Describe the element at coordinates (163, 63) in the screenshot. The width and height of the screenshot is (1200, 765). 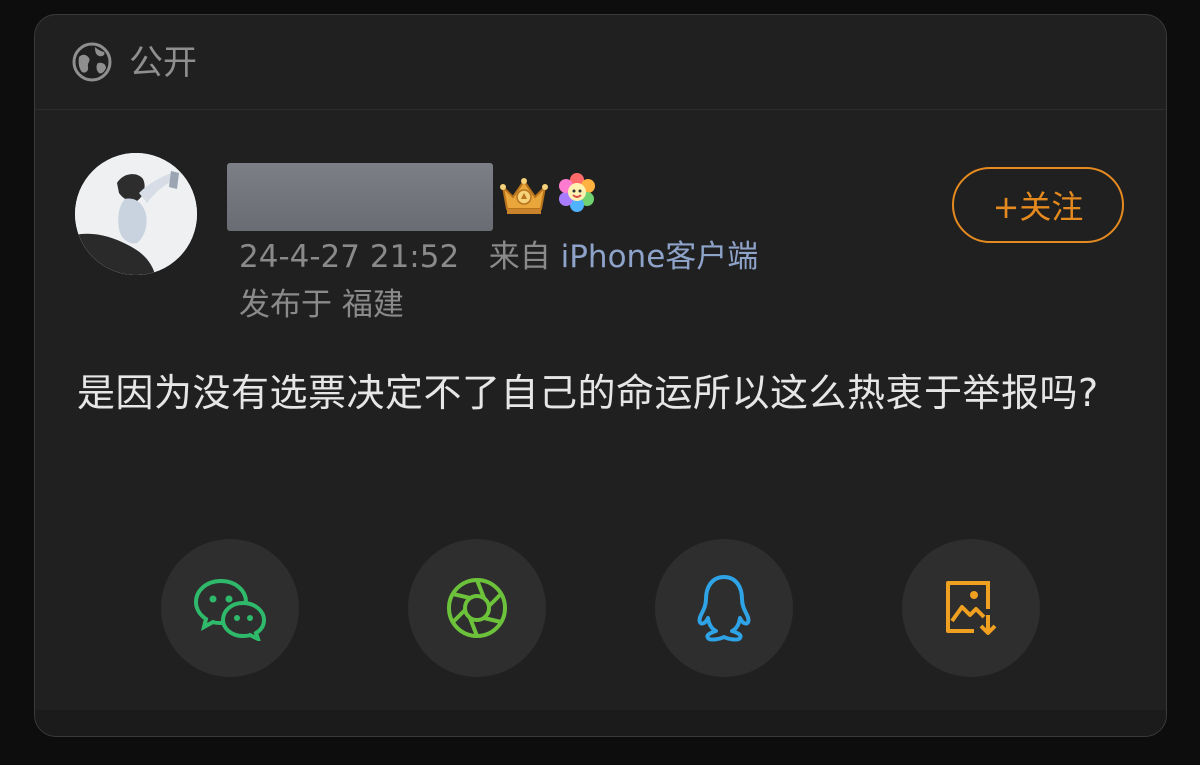
I see `visibility-label: 公开` at that location.